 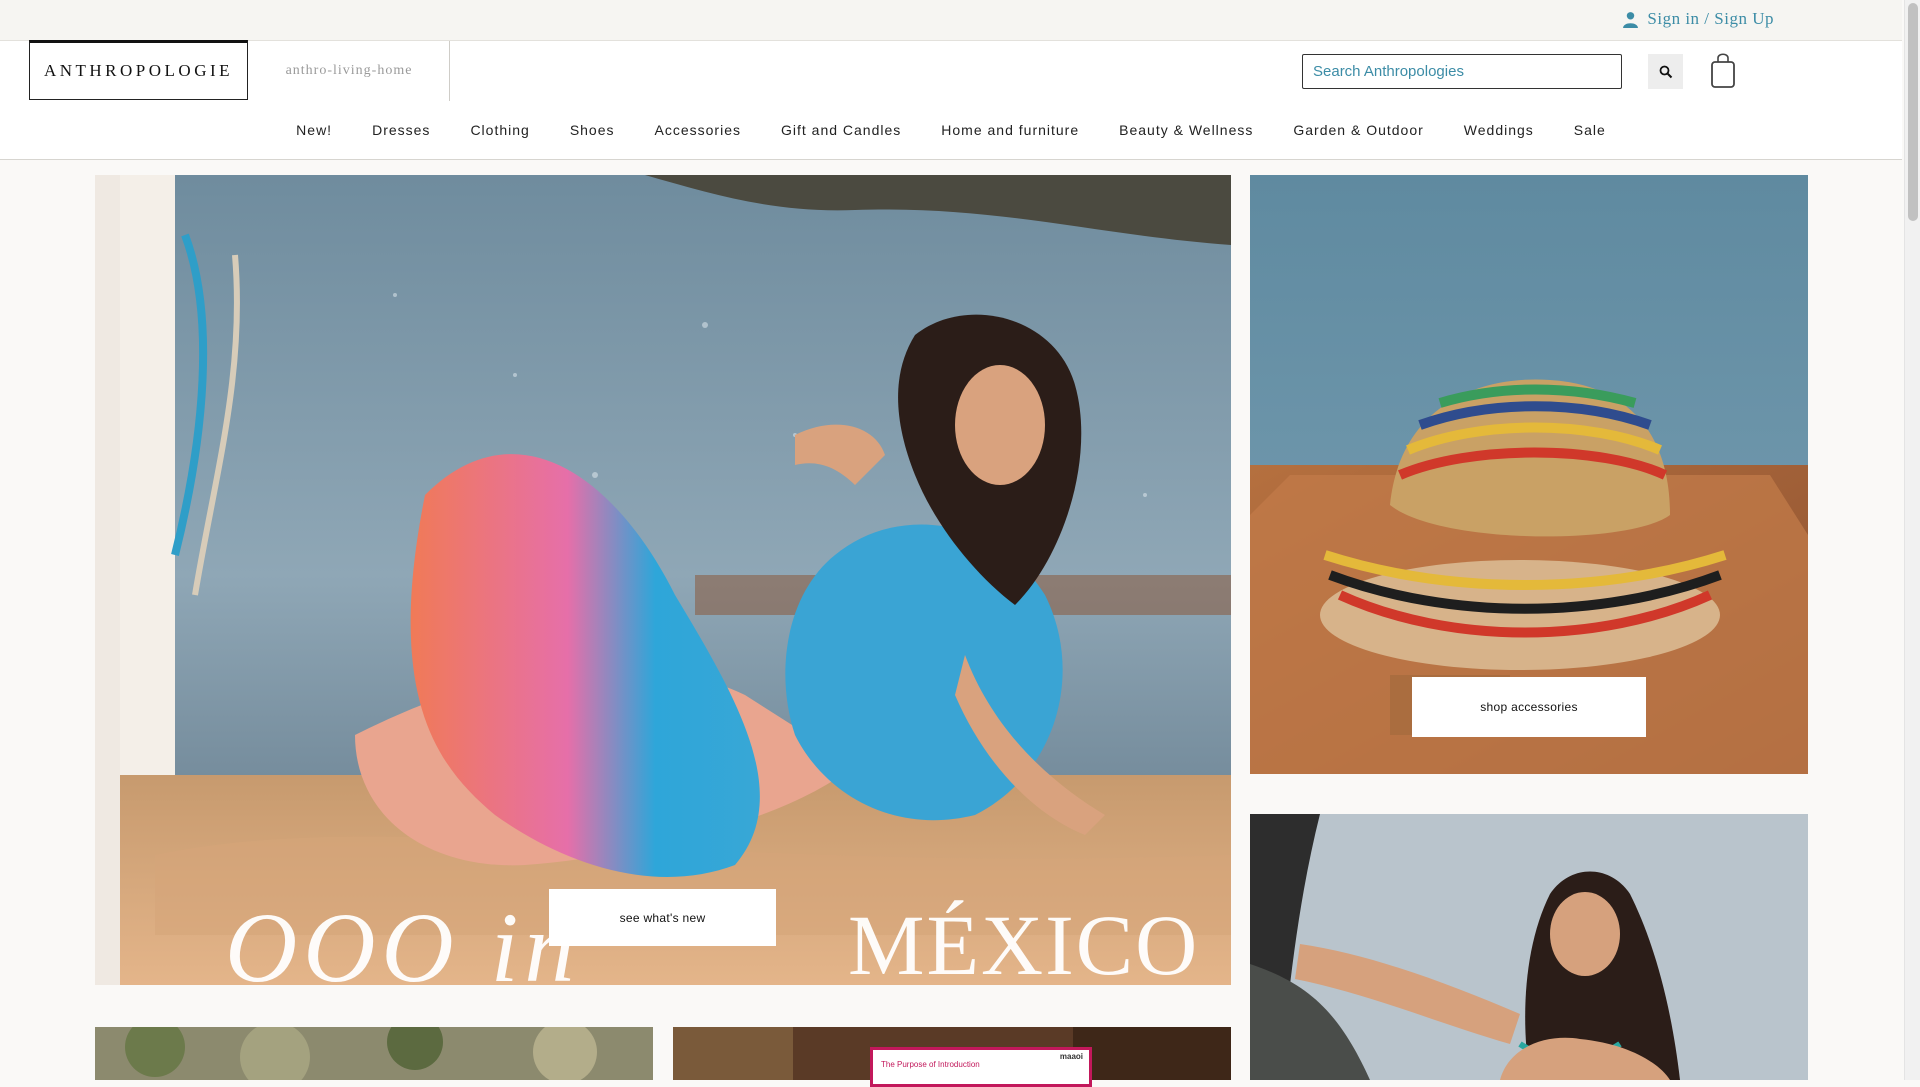 I want to click on site-header: ANTHROPOLOGIE anthro-living-home, so click(x=951, y=71).